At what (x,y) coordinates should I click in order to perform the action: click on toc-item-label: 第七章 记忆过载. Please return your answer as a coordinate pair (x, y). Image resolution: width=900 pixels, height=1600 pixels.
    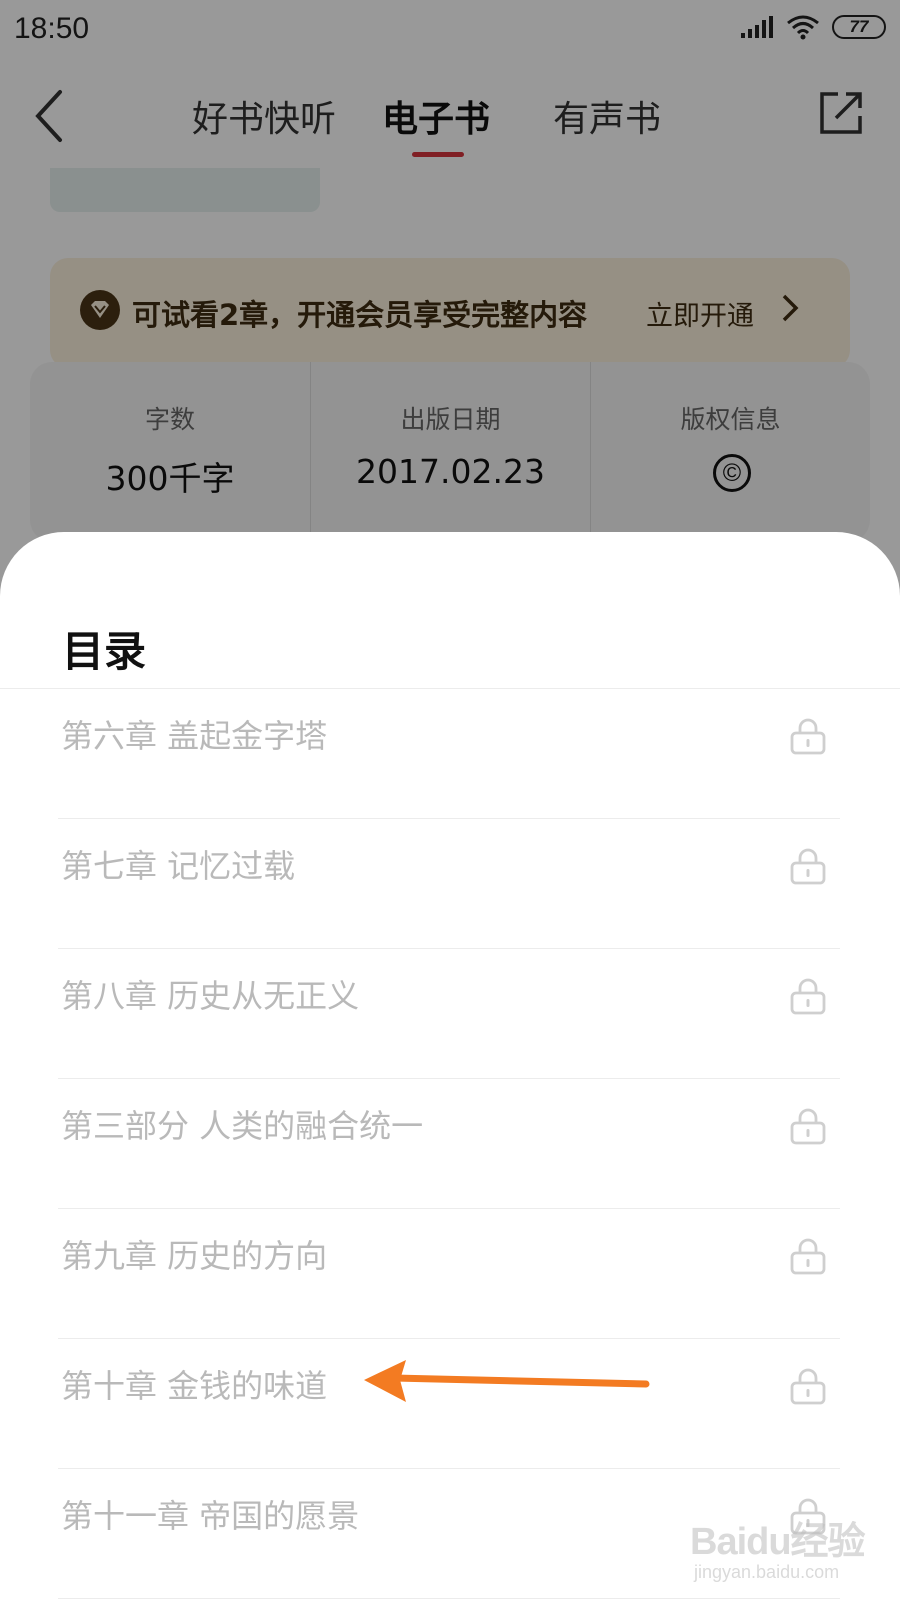
    Looking at the image, I should click on (178, 866).